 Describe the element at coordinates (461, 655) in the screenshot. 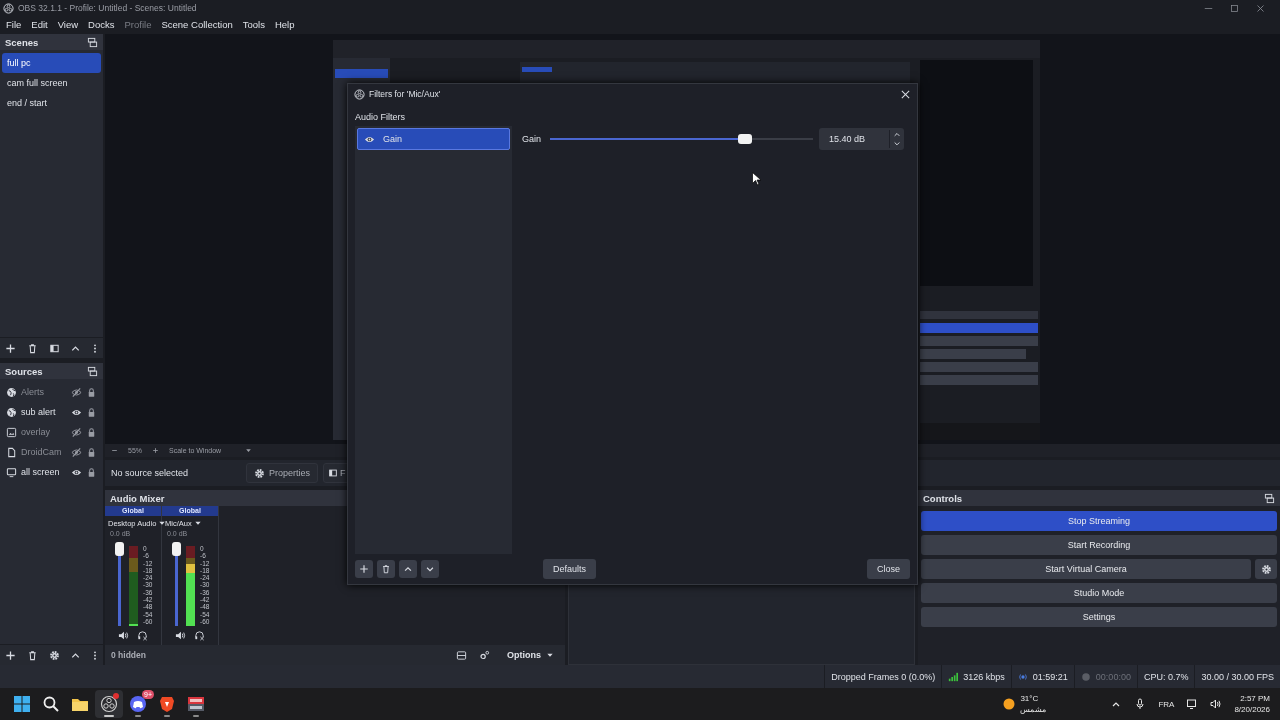

I see `layout-icon` at that location.